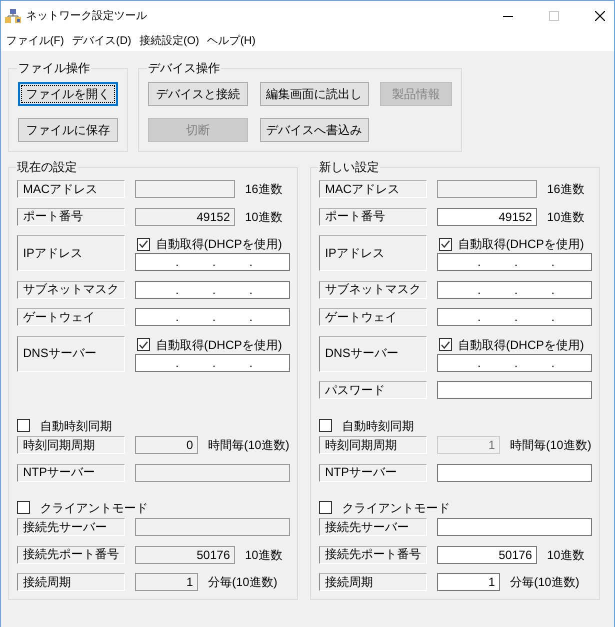  Describe the element at coordinates (554, 16) in the screenshot. I see `maximize-icon` at that location.